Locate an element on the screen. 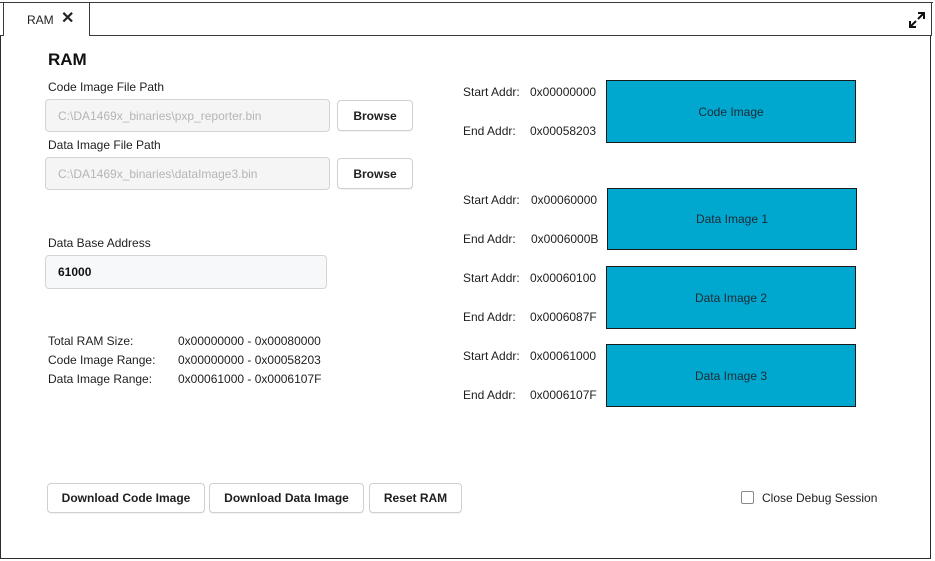 Image resolution: width=935 pixels, height=561 pixels. code-image-block-label: Code Image is located at coordinates (731, 111).